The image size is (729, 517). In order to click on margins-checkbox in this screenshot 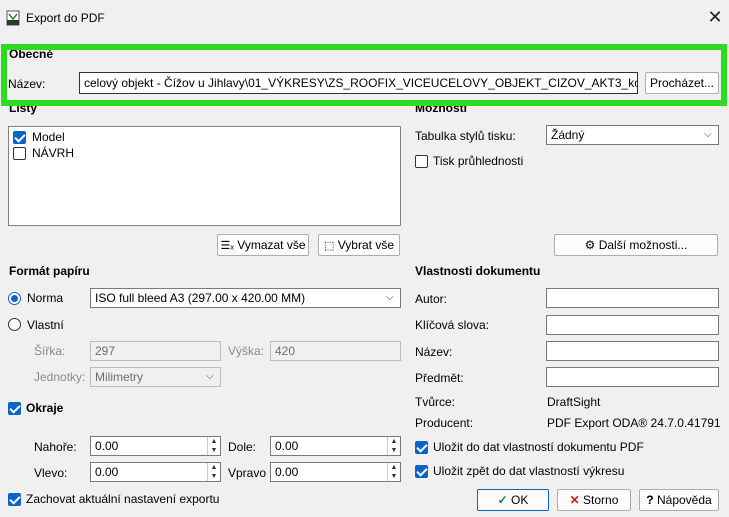, I will do `click(14, 408)`.